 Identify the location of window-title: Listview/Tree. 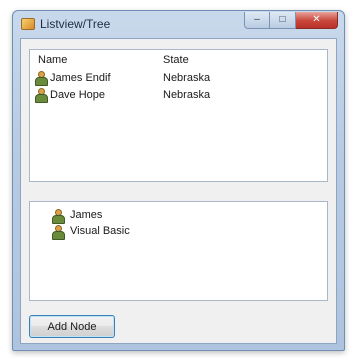
(75, 24).